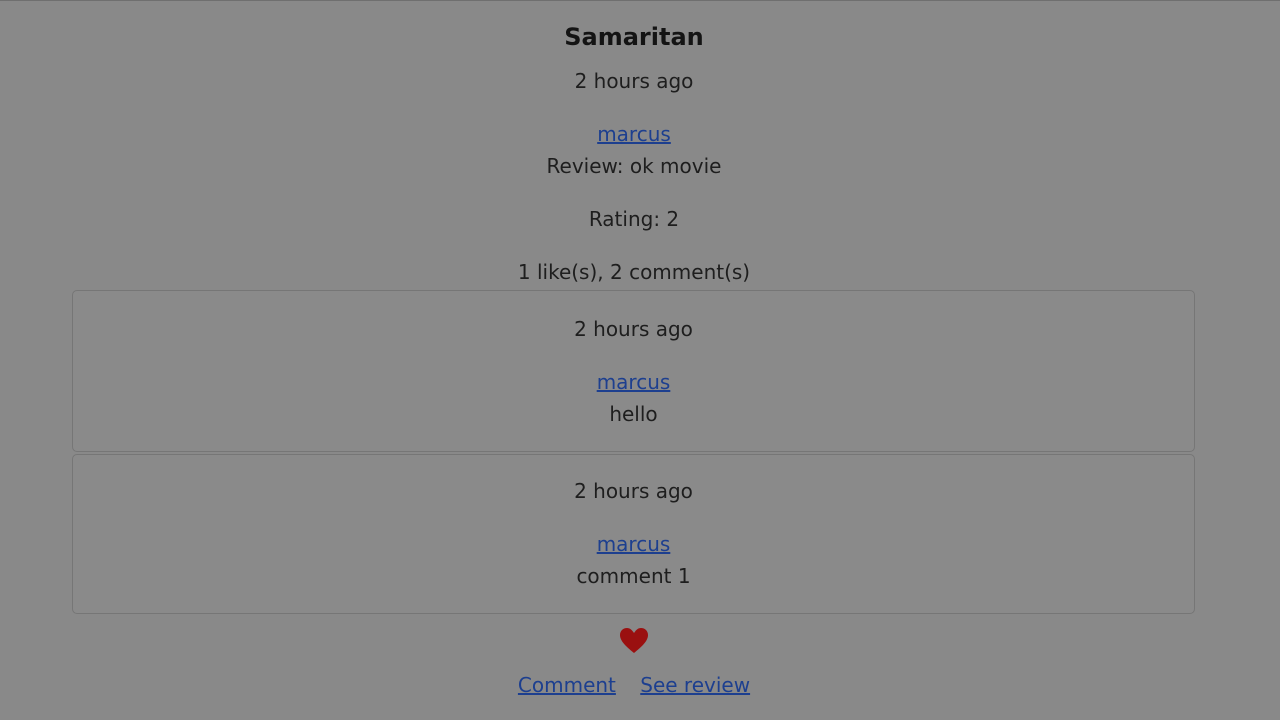  Describe the element at coordinates (695, 685) in the screenshot. I see `see-review-link: See review` at that location.